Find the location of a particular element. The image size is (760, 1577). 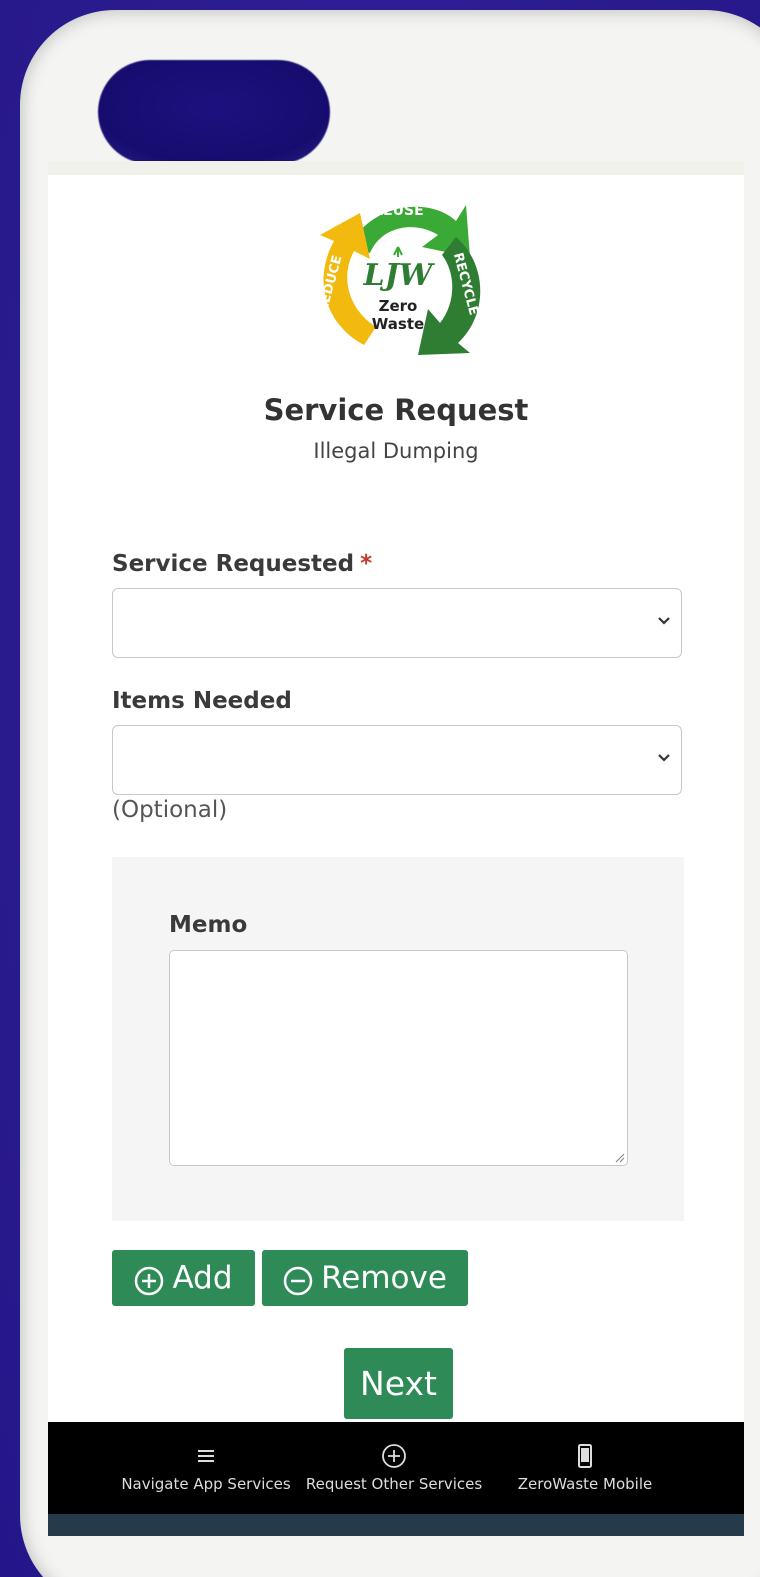

minus-circle-icon is located at coordinates (298, 1281).